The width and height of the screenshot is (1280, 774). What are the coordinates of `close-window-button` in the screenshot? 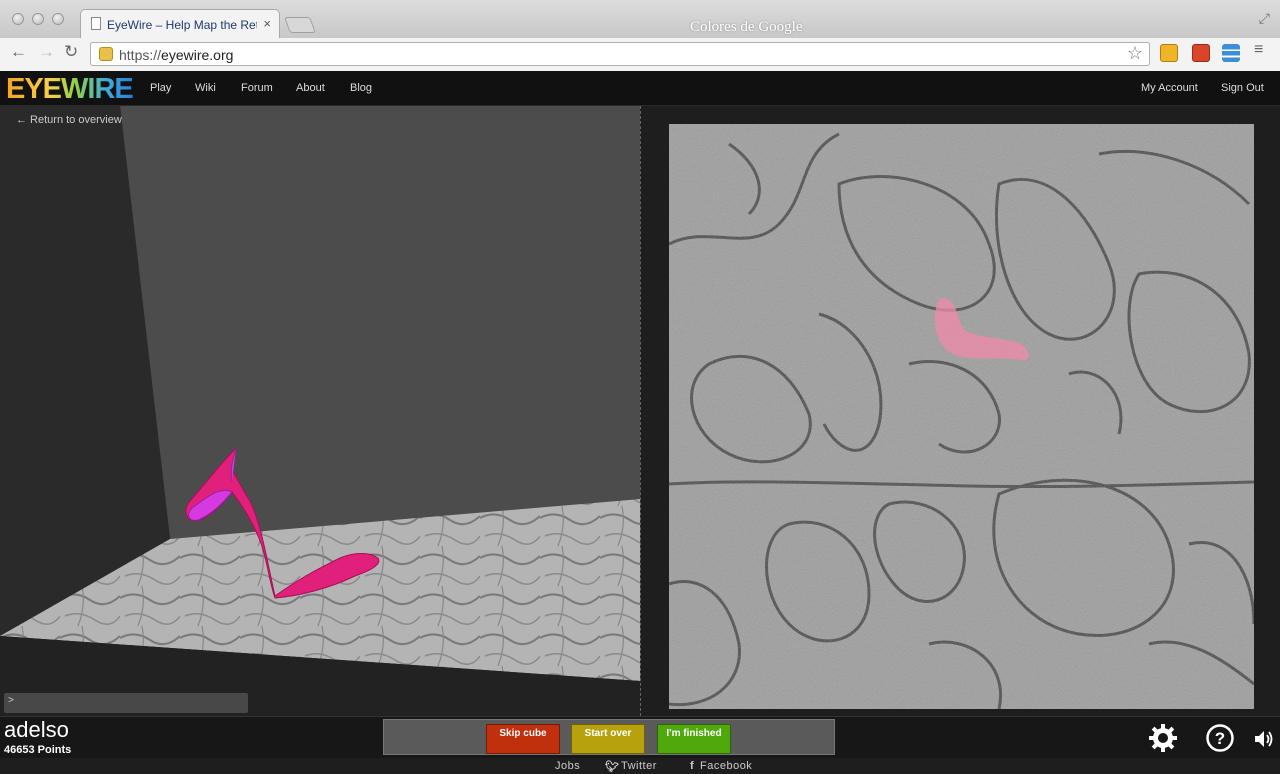 It's located at (18, 19).